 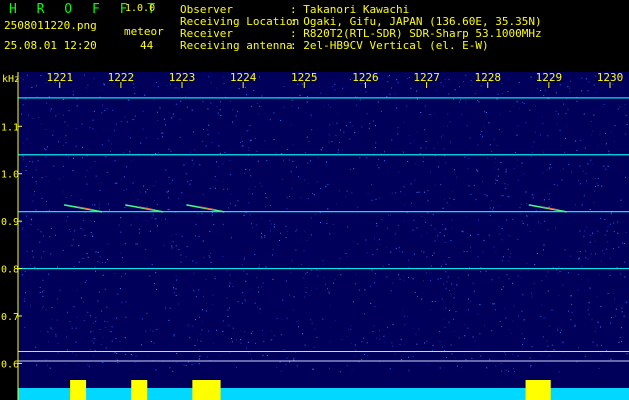 I want to click on meteor-count: 44, so click(x=147, y=45).